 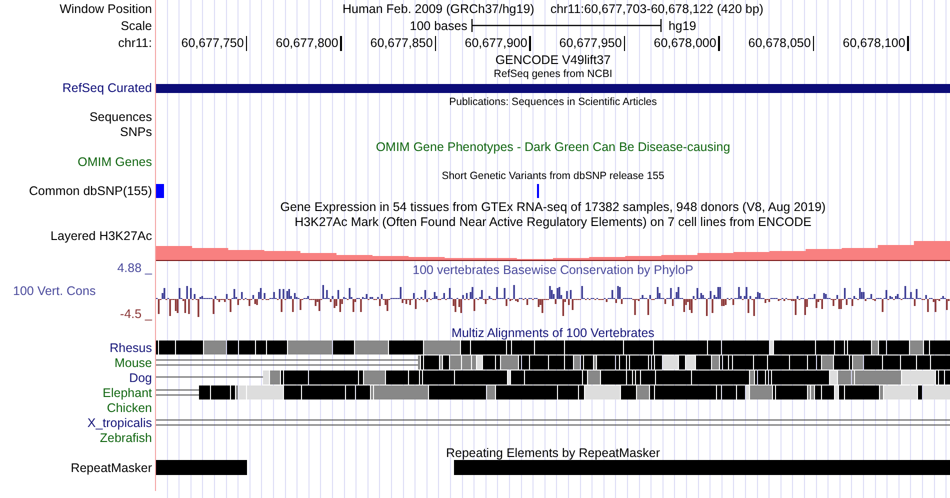 I want to click on track-label: Mouse, so click(x=133, y=363).